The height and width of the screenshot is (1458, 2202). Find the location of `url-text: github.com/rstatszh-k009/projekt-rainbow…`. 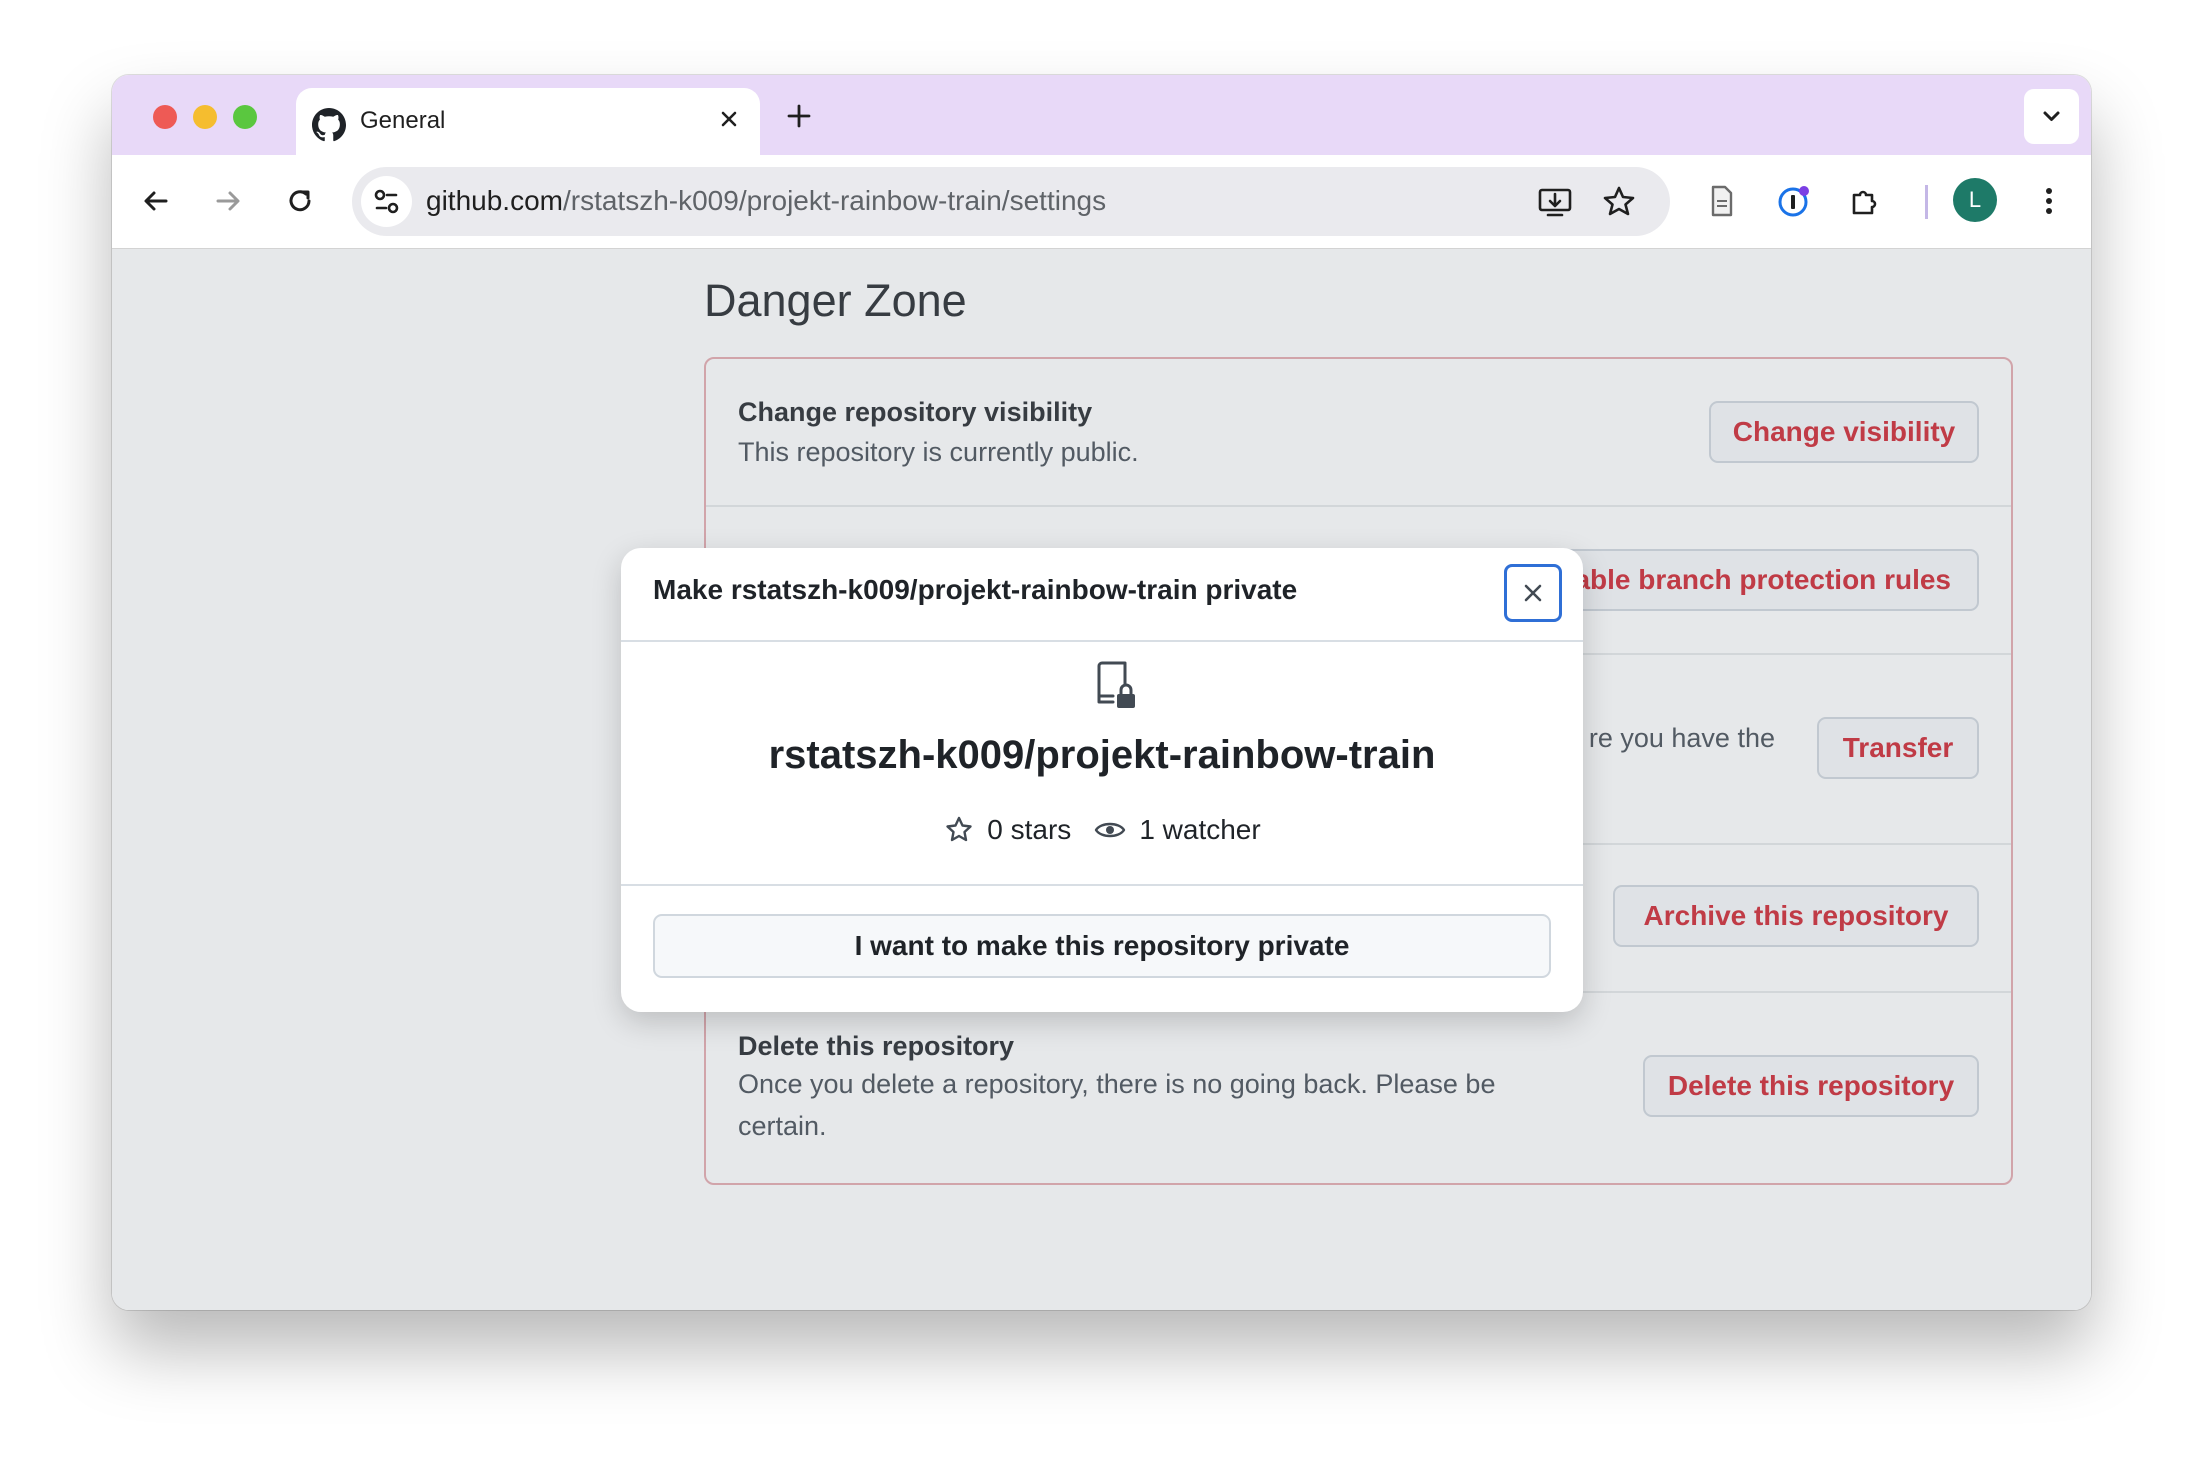

url-text: github.com/rstatszh-k009/projekt-rainbow… is located at coordinates (766, 201).